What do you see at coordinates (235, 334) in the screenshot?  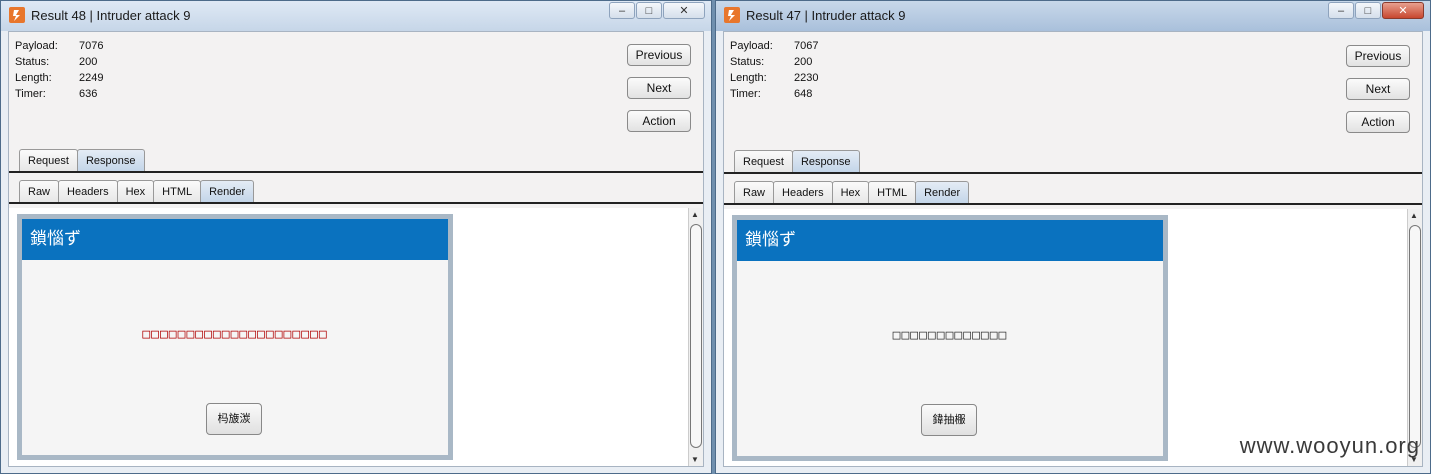 I see `page-message: □□□□□□□□□□□□□□□□□□□□□` at bounding box center [235, 334].